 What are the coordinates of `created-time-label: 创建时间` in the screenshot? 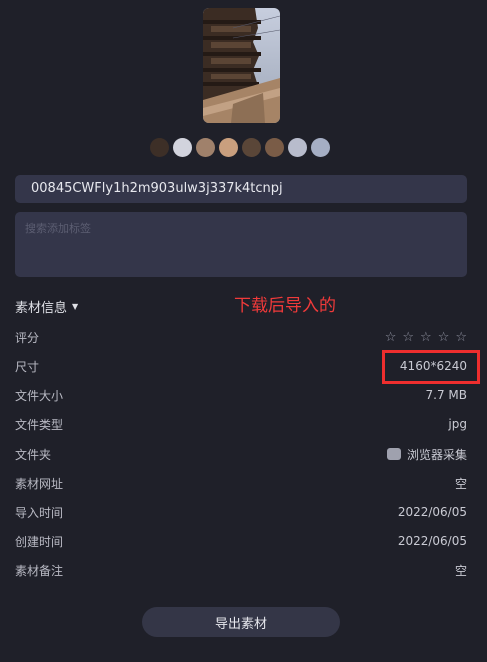 It's located at (39, 541).